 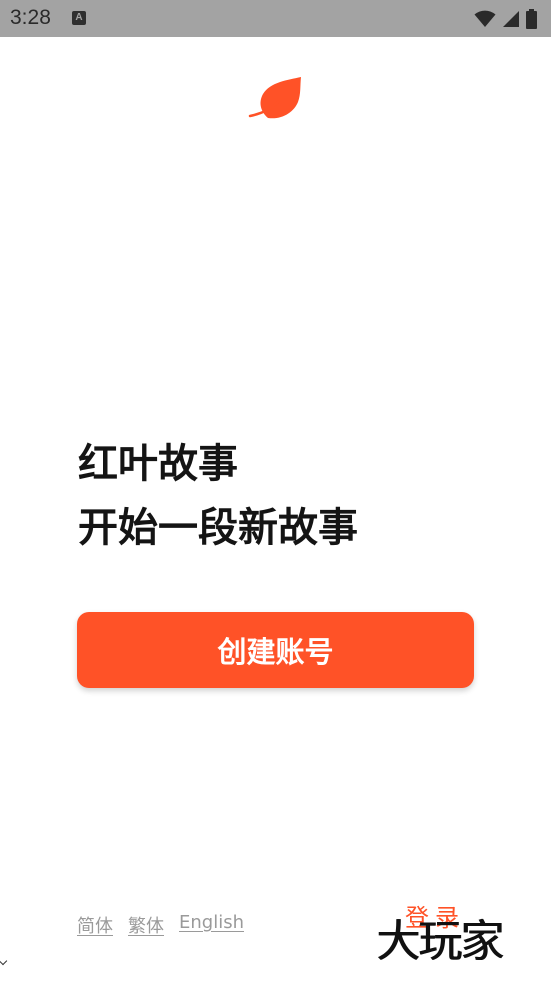 I want to click on status-bar: 3:28 A, so click(x=275, y=18).